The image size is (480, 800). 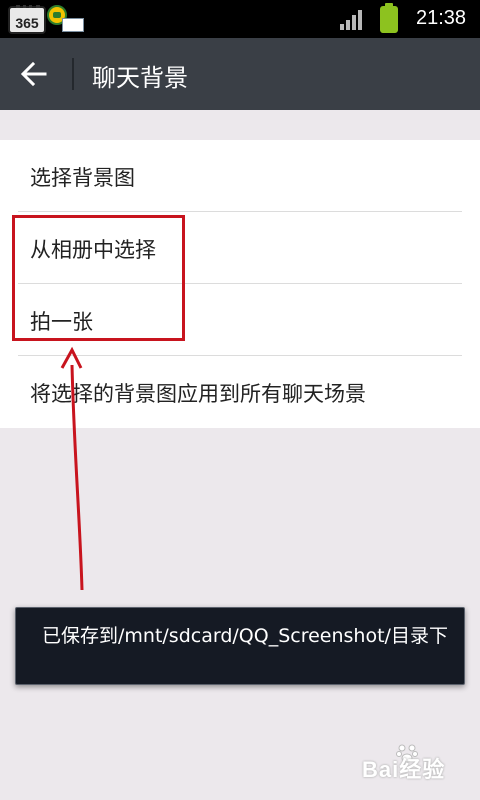 What do you see at coordinates (140, 78) in the screenshot?
I see `page-title: 聊天背景` at bounding box center [140, 78].